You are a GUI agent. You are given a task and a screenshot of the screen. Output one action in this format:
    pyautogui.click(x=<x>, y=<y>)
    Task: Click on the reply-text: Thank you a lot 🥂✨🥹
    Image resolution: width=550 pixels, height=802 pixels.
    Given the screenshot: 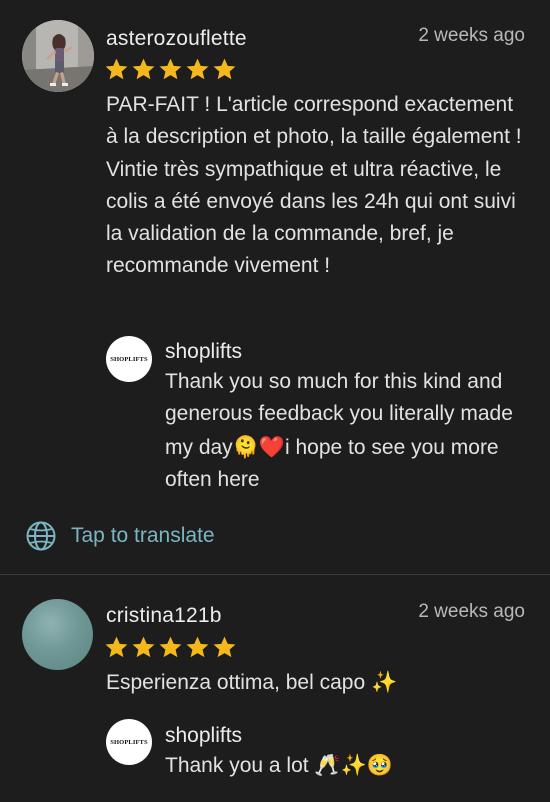 What is the action you would take?
    pyautogui.click(x=279, y=765)
    